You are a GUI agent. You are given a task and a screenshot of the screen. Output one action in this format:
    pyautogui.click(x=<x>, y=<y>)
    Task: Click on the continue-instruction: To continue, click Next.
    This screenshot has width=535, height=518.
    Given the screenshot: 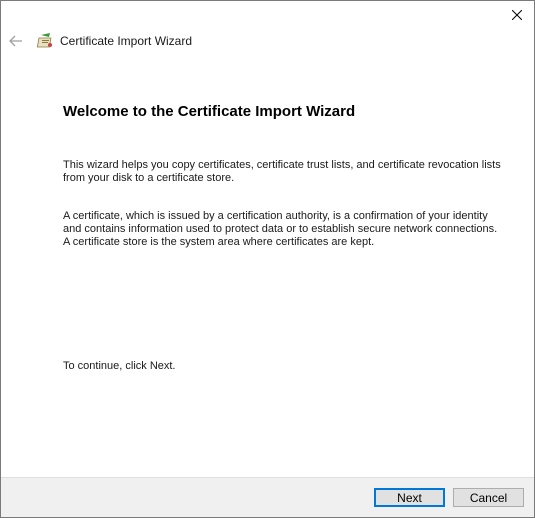 What is the action you would take?
    pyautogui.click(x=119, y=366)
    